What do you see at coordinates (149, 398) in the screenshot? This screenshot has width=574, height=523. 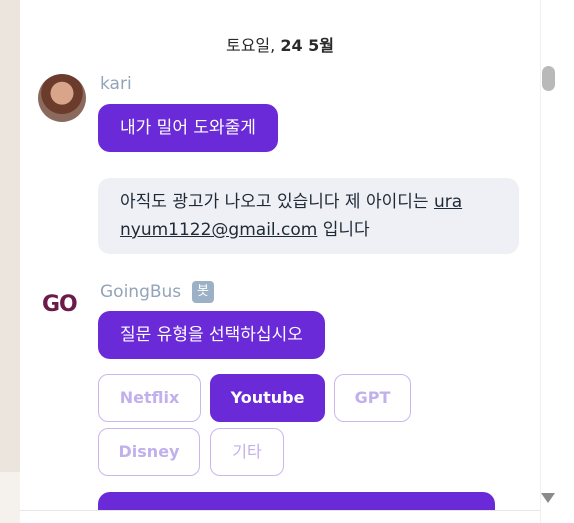 I see `option-button-netflix: Netflix` at bounding box center [149, 398].